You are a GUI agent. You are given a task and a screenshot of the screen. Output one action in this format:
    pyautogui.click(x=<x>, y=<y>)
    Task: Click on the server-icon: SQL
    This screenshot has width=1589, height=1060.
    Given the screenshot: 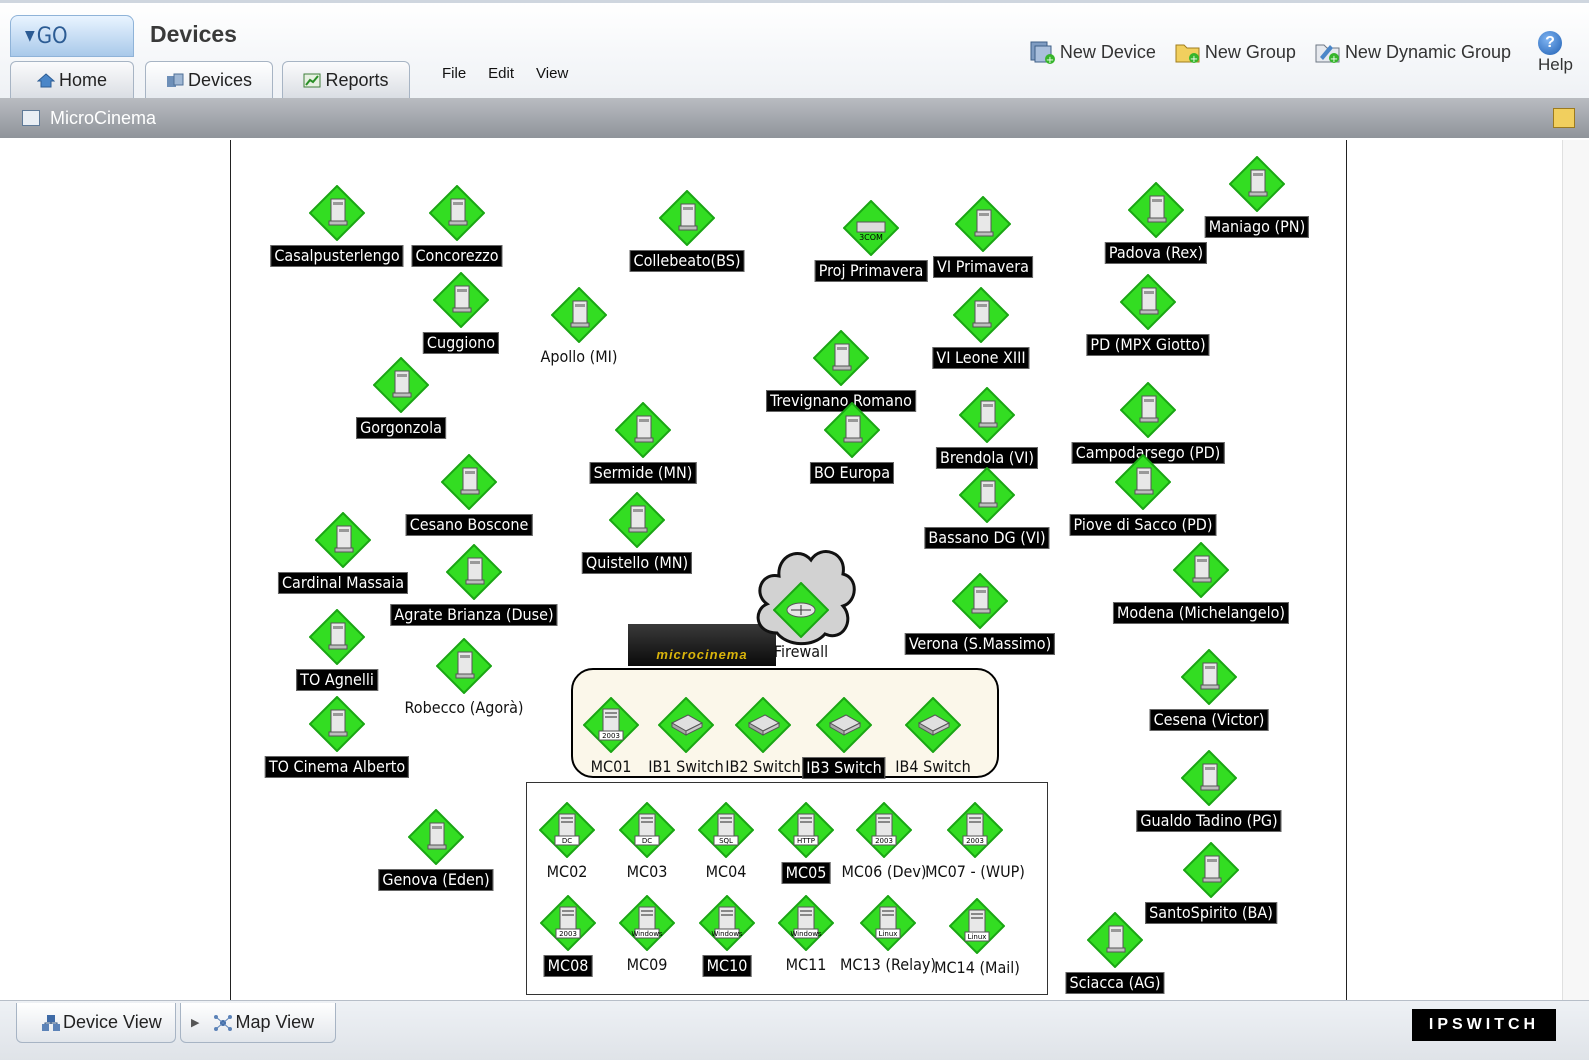 What is the action you would take?
    pyautogui.click(x=726, y=830)
    